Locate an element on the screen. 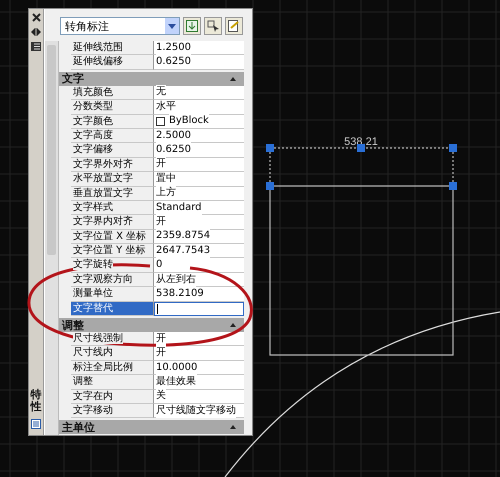 The width and height of the screenshot is (500, 477). property-name: 文字界内对齐 is located at coordinates (112, 222).